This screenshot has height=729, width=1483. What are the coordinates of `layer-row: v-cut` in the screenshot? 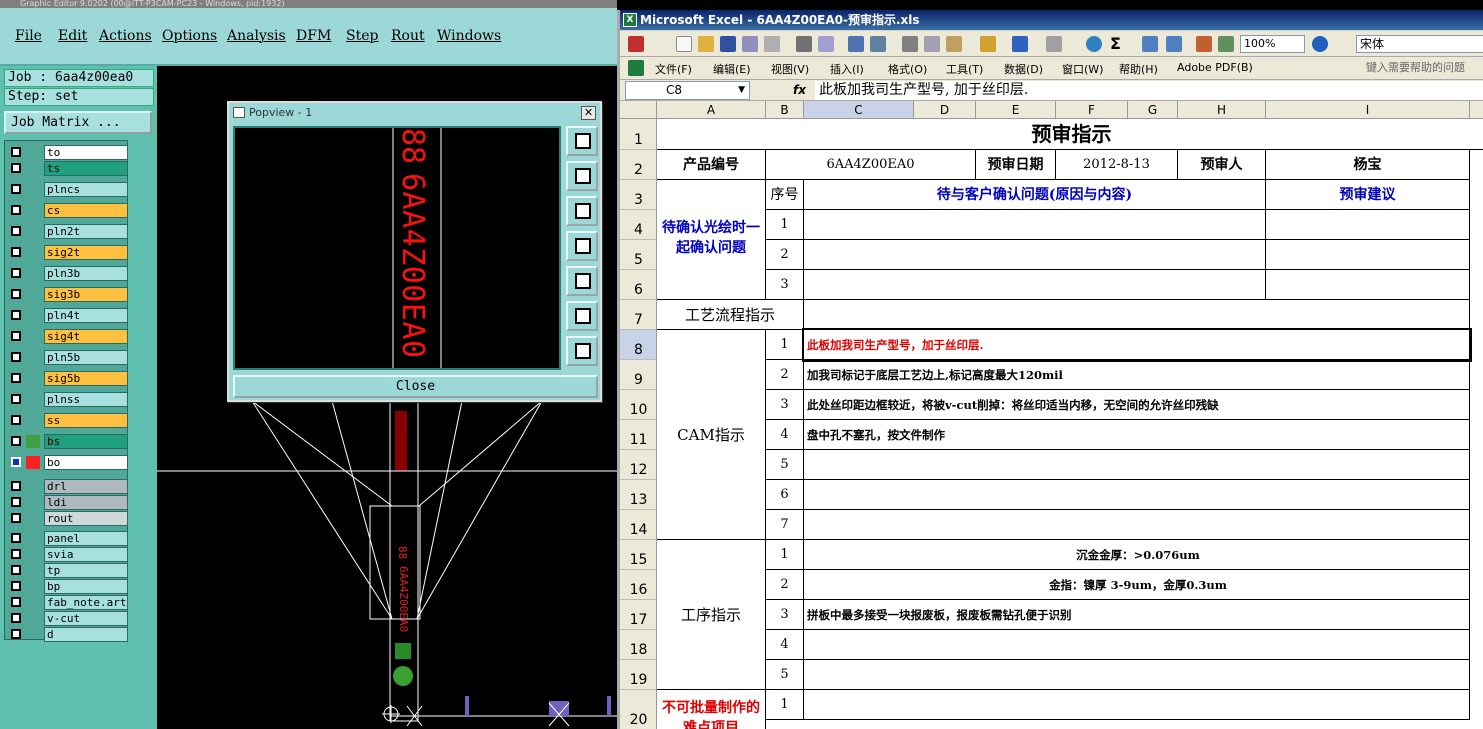 It's located at (68, 618).